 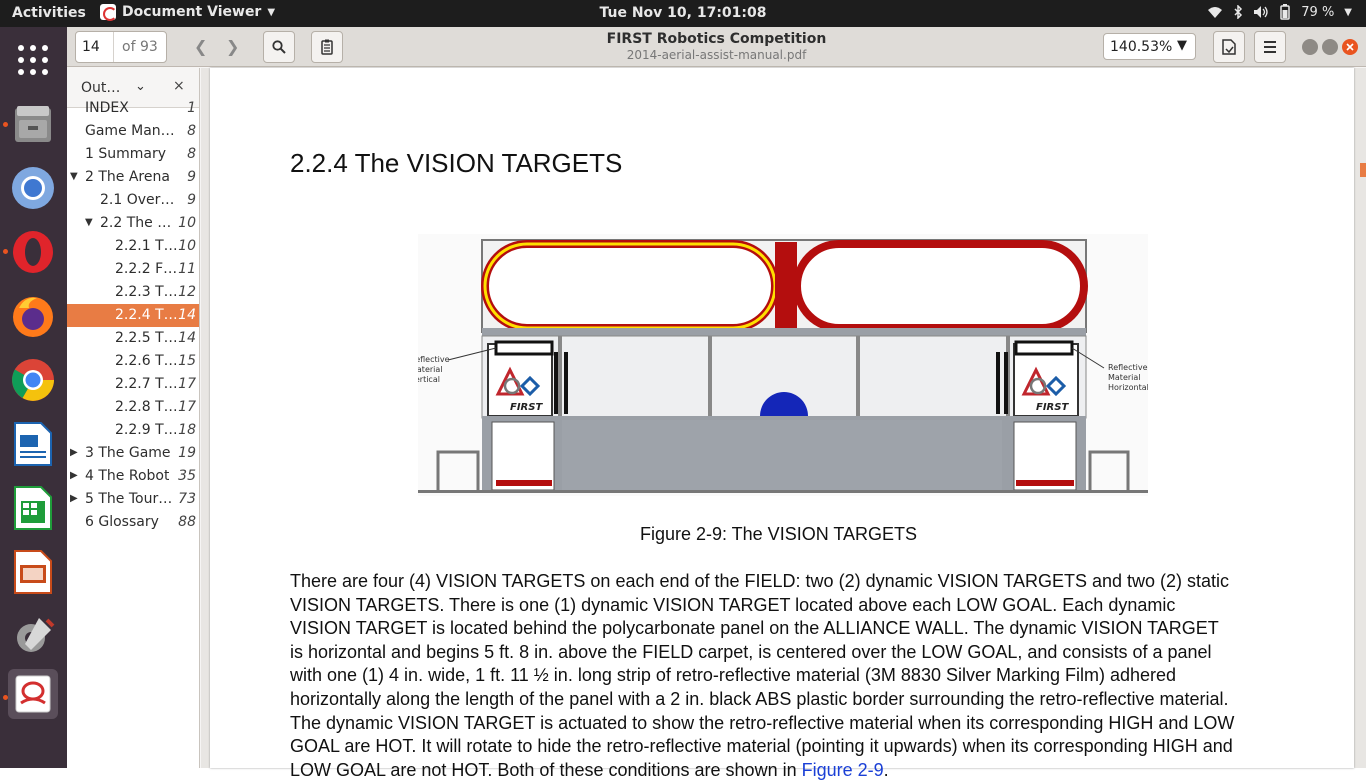 What do you see at coordinates (843, 770) in the screenshot?
I see `figure-link: Figure 2-9` at bounding box center [843, 770].